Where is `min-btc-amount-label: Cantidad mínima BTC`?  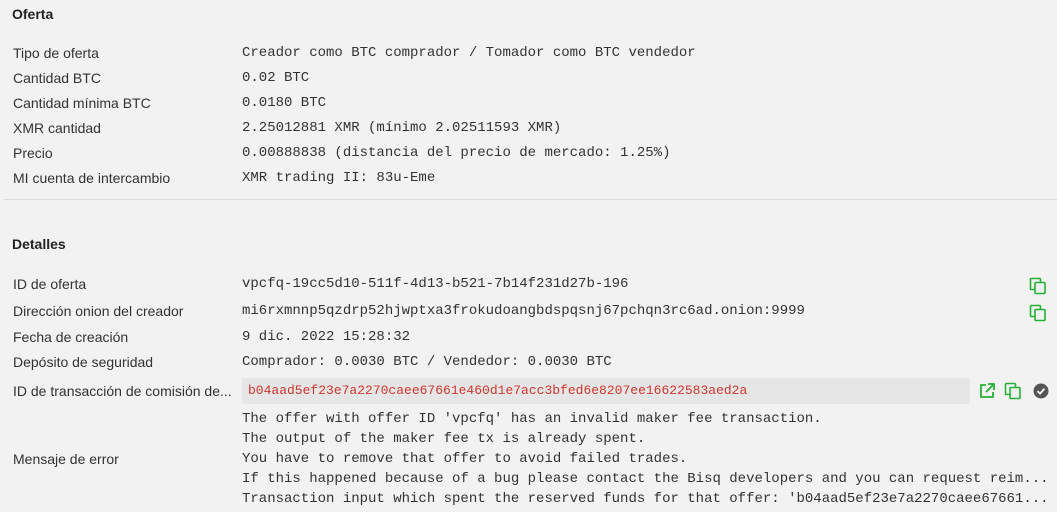
min-btc-amount-label: Cantidad mínima BTC is located at coordinates (82, 103).